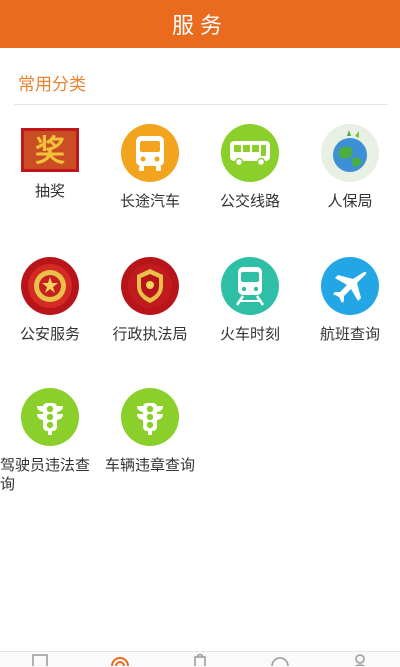  What do you see at coordinates (50, 180) in the screenshot?
I see `service-item-lottery: 奖 抽奖` at bounding box center [50, 180].